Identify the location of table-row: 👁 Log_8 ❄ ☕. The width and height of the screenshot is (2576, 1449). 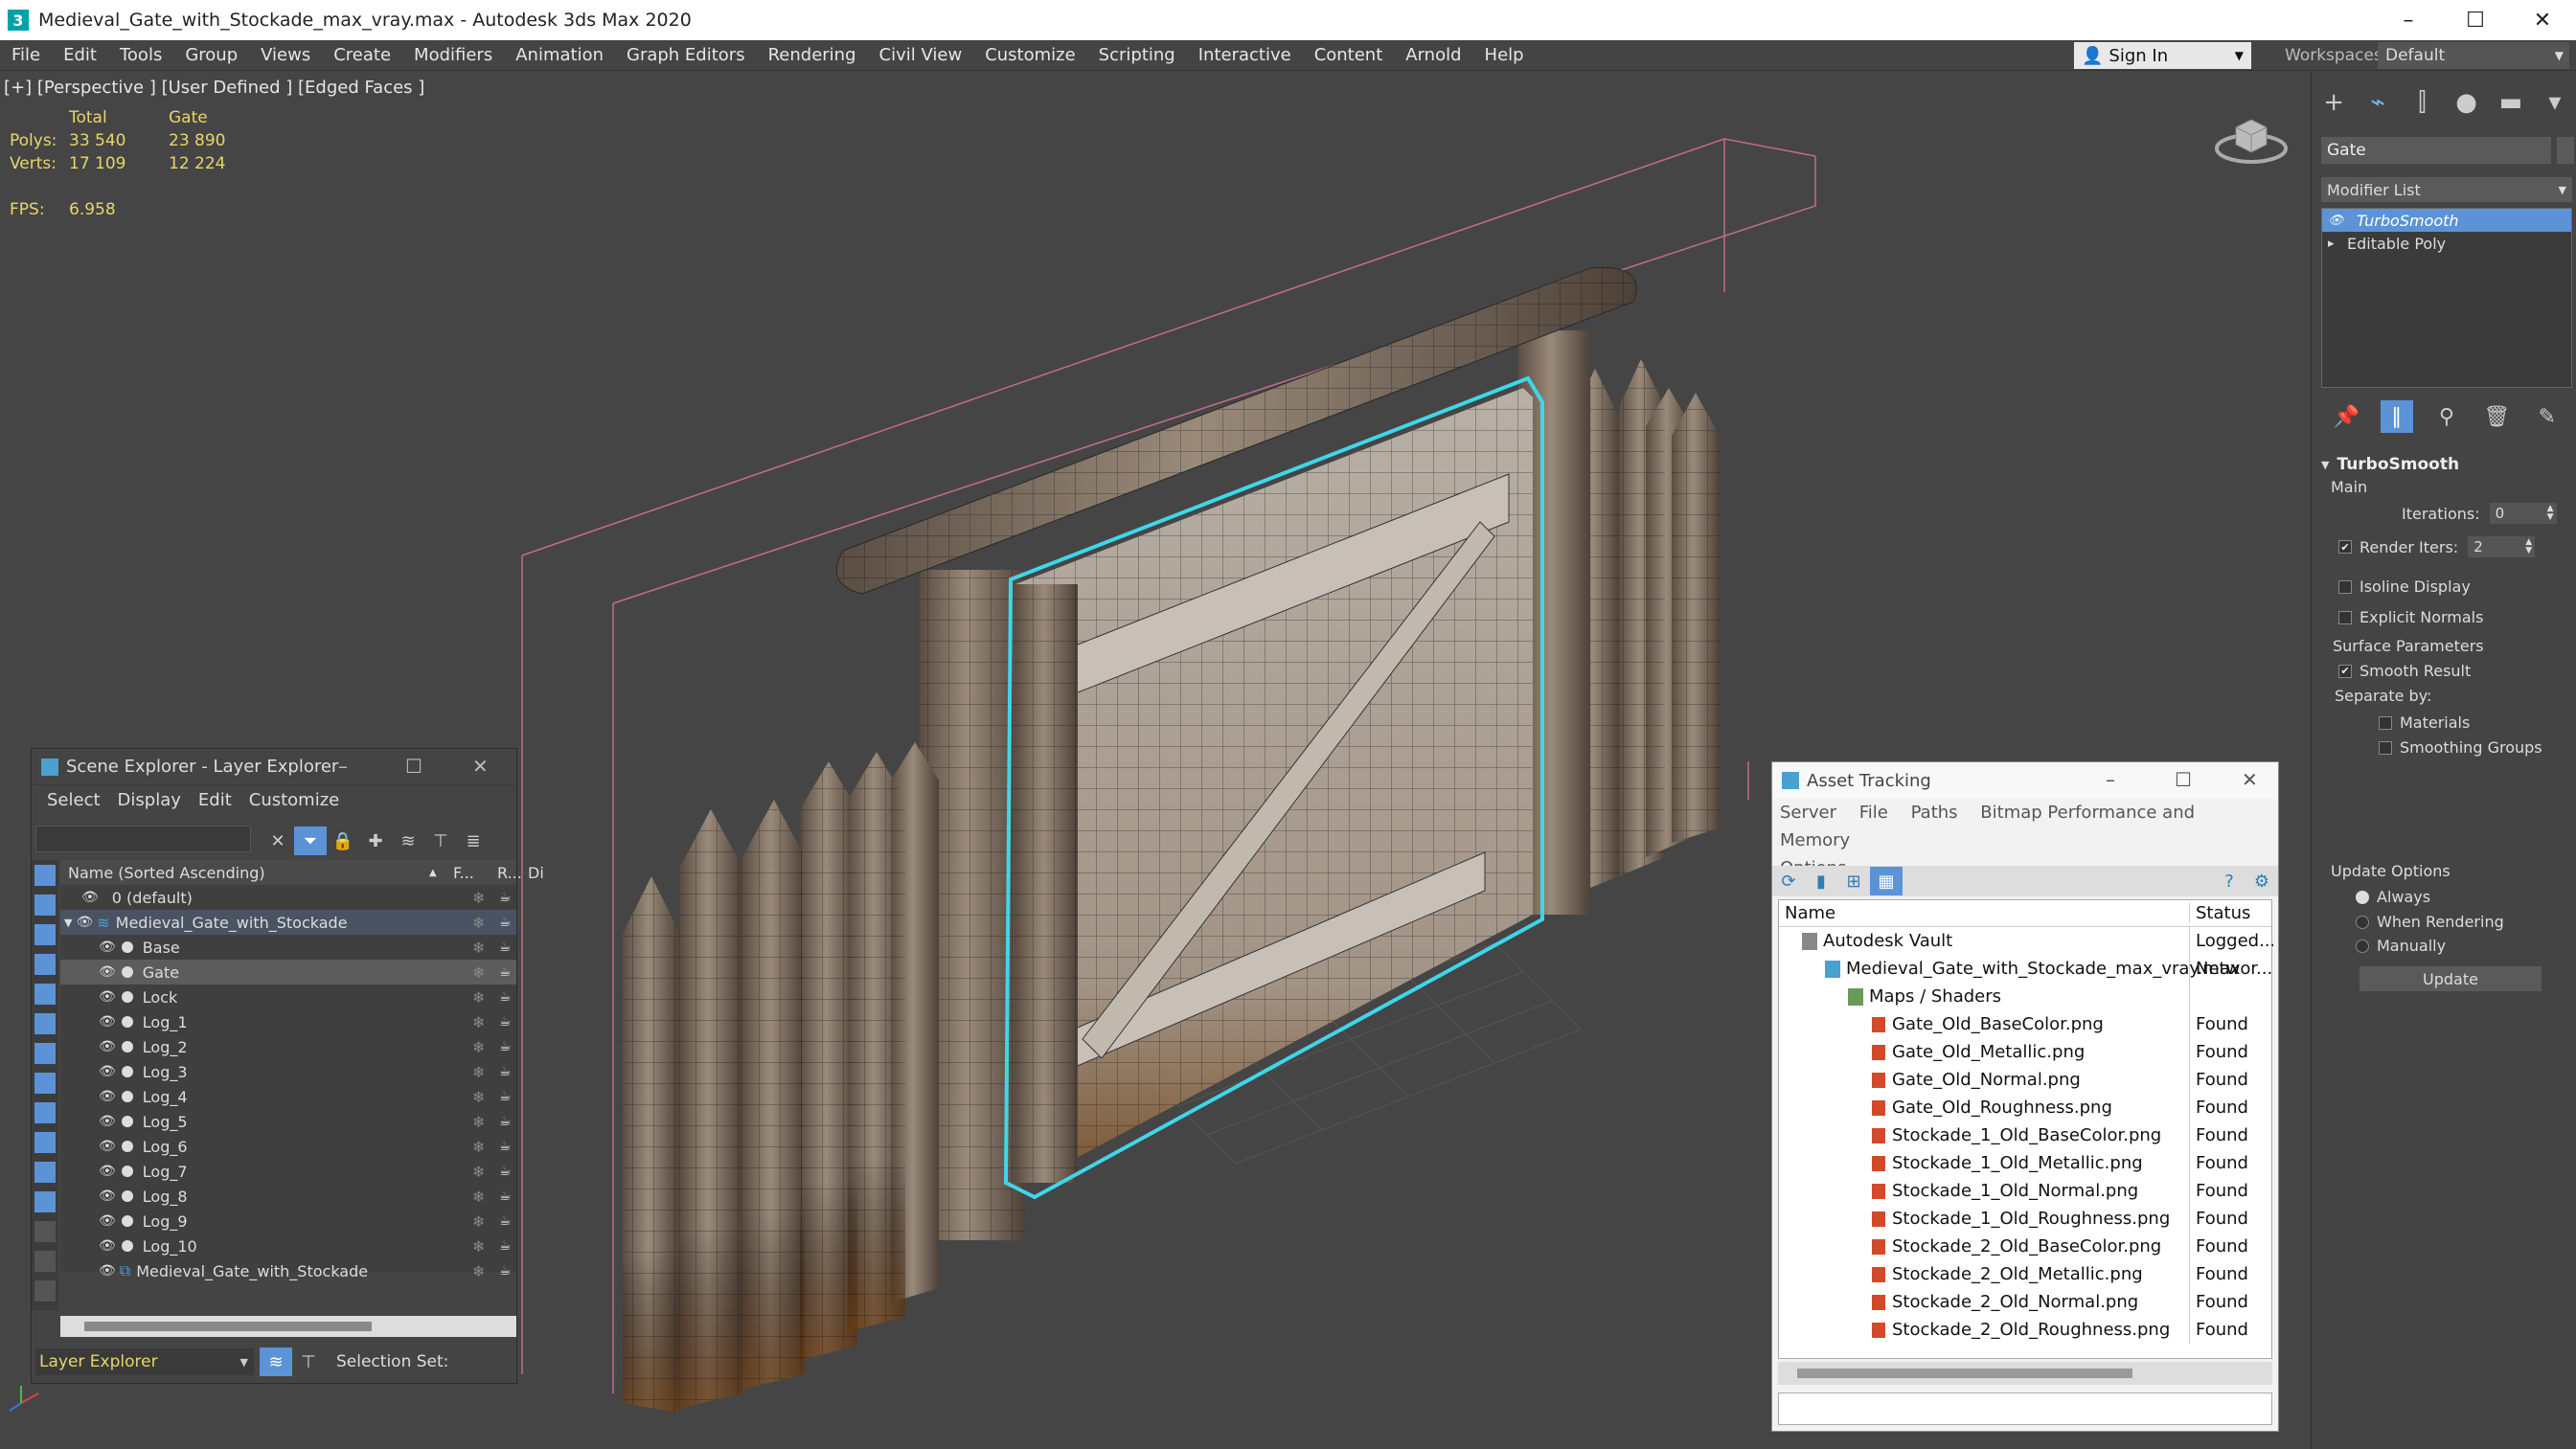
(288, 1196).